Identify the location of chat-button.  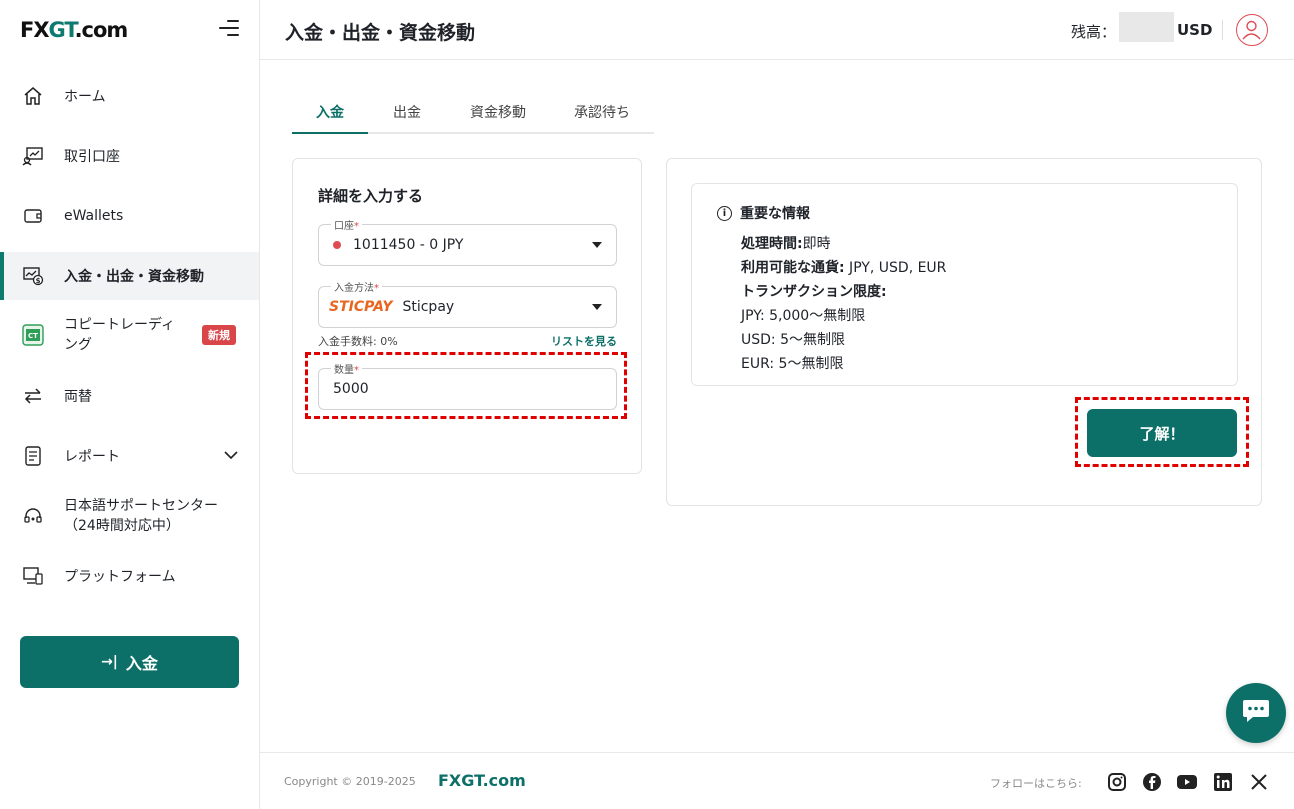
(1256, 713).